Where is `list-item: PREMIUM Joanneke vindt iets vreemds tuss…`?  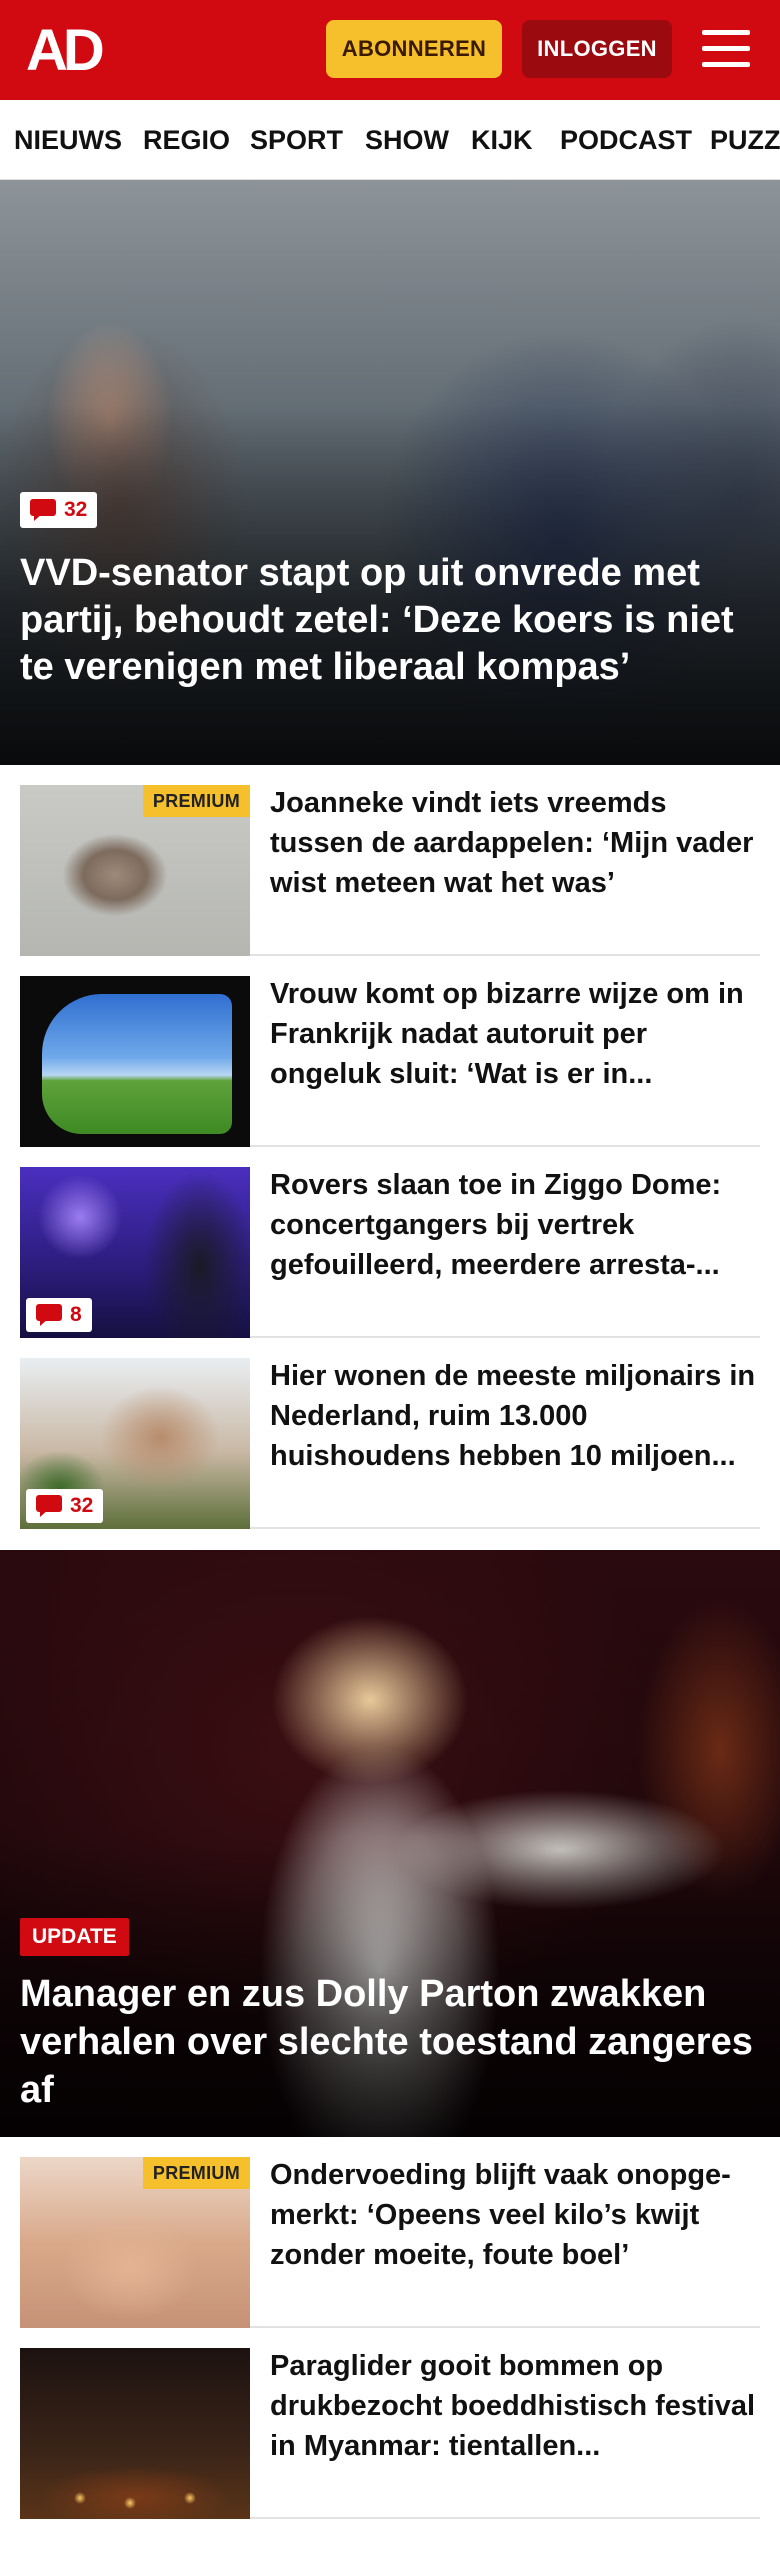 list-item: PREMIUM Joanneke vindt iets vreemds tuss… is located at coordinates (390, 860).